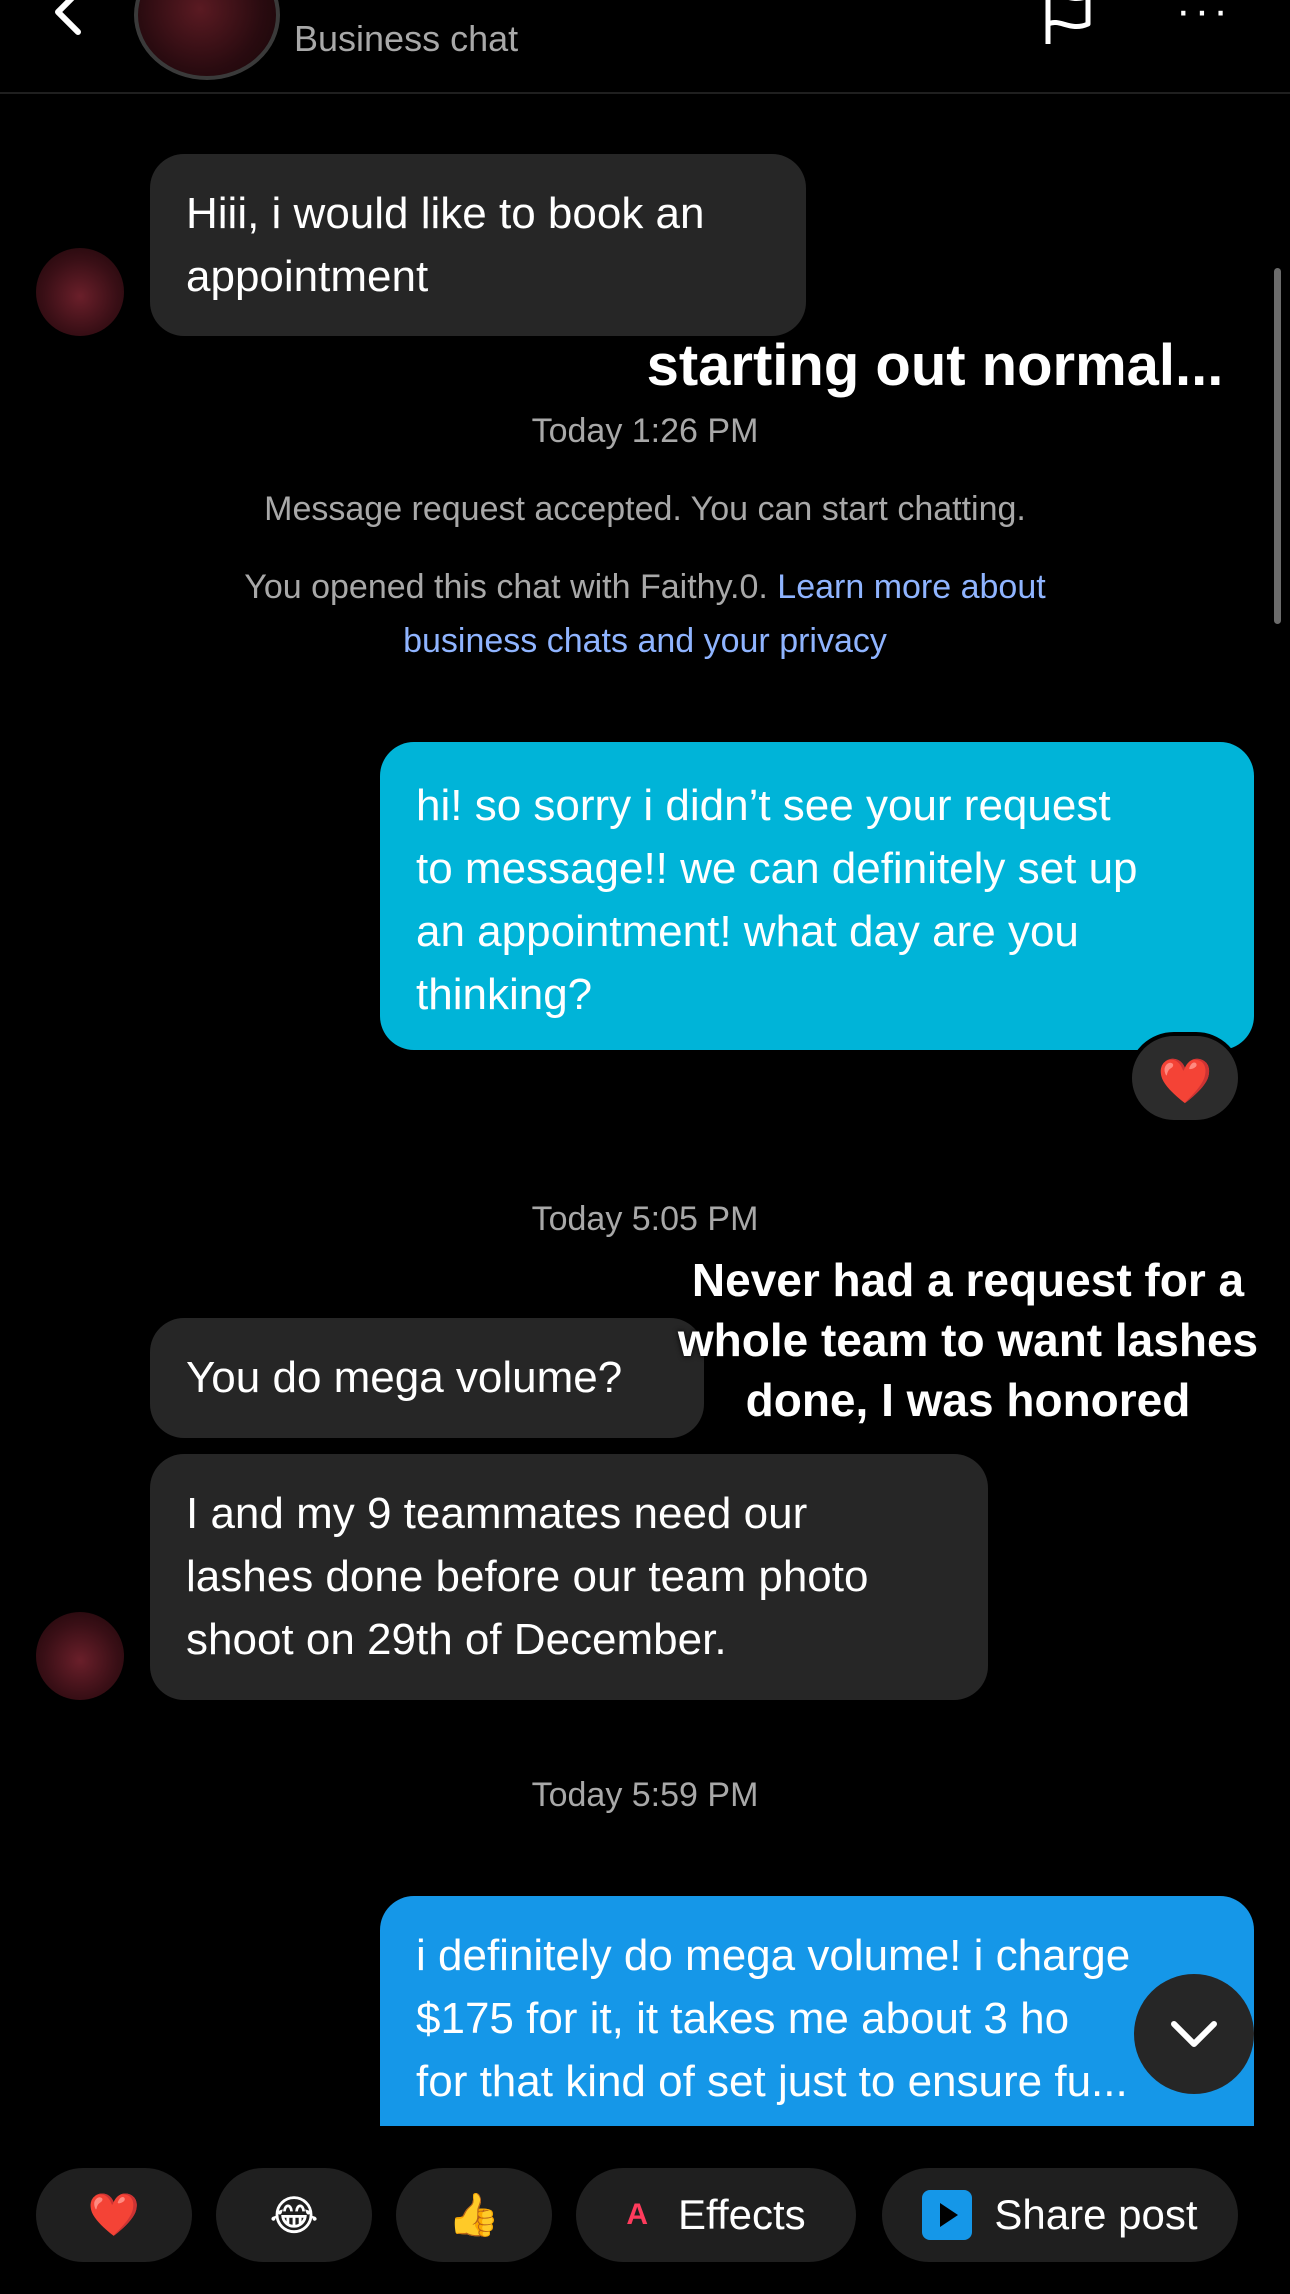 Image resolution: width=1290 pixels, height=2294 pixels. What do you see at coordinates (1096, 2214) in the screenshot?
I see `share-post-label: Share post` at bounding box center [1096, 2214].